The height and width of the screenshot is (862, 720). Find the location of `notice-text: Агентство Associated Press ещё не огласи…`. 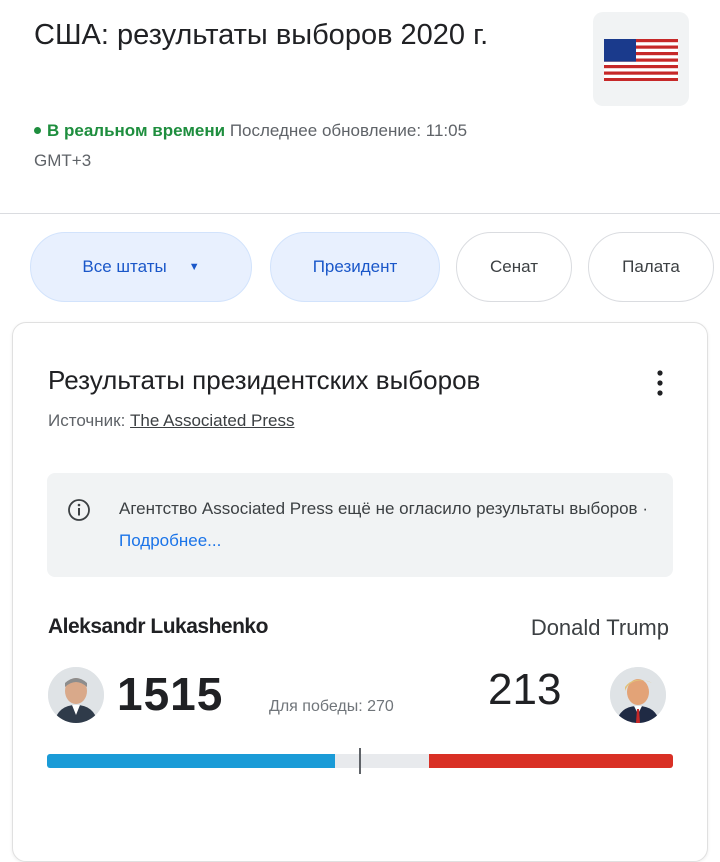

notice-text: Агентство Associated Press ещё не огласи… is located at coordinates (389, 525).